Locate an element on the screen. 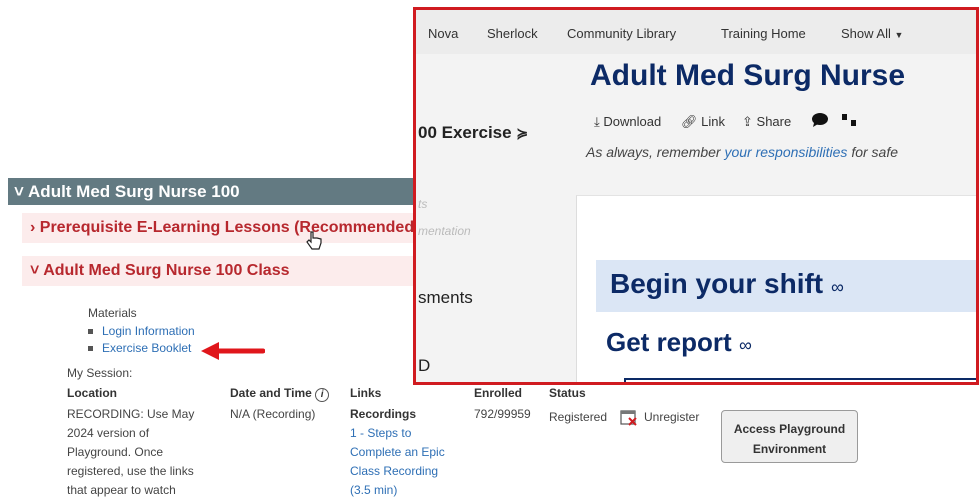 This screenshot has width=979, height=500. hand-cursor-icon is located at coordinates (314, 243).